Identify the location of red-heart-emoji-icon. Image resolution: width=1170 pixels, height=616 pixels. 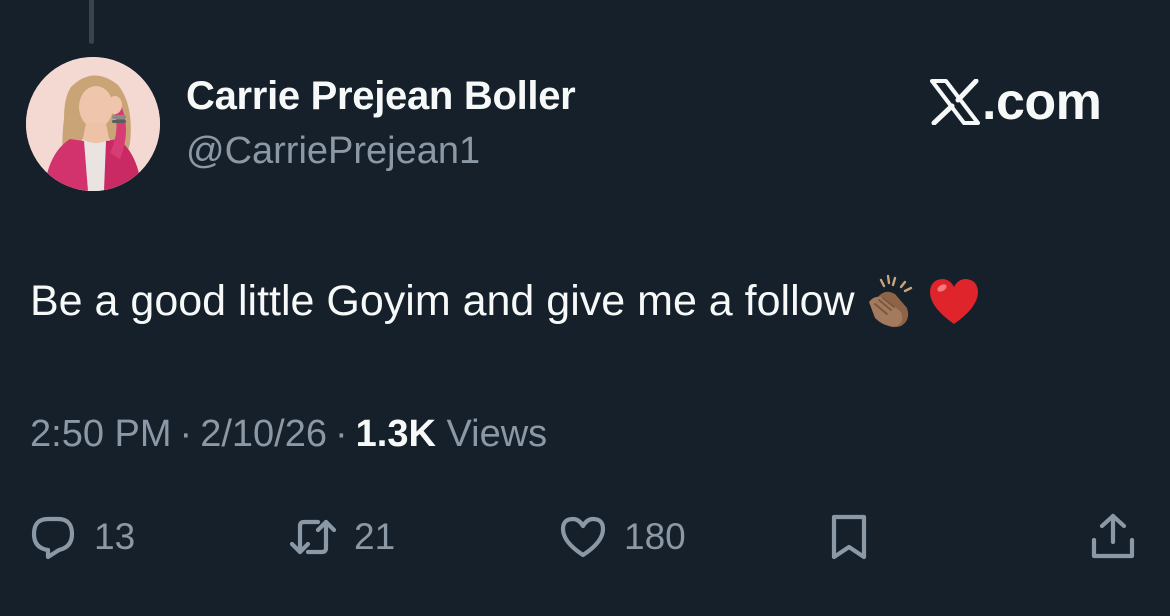
(953, 301).